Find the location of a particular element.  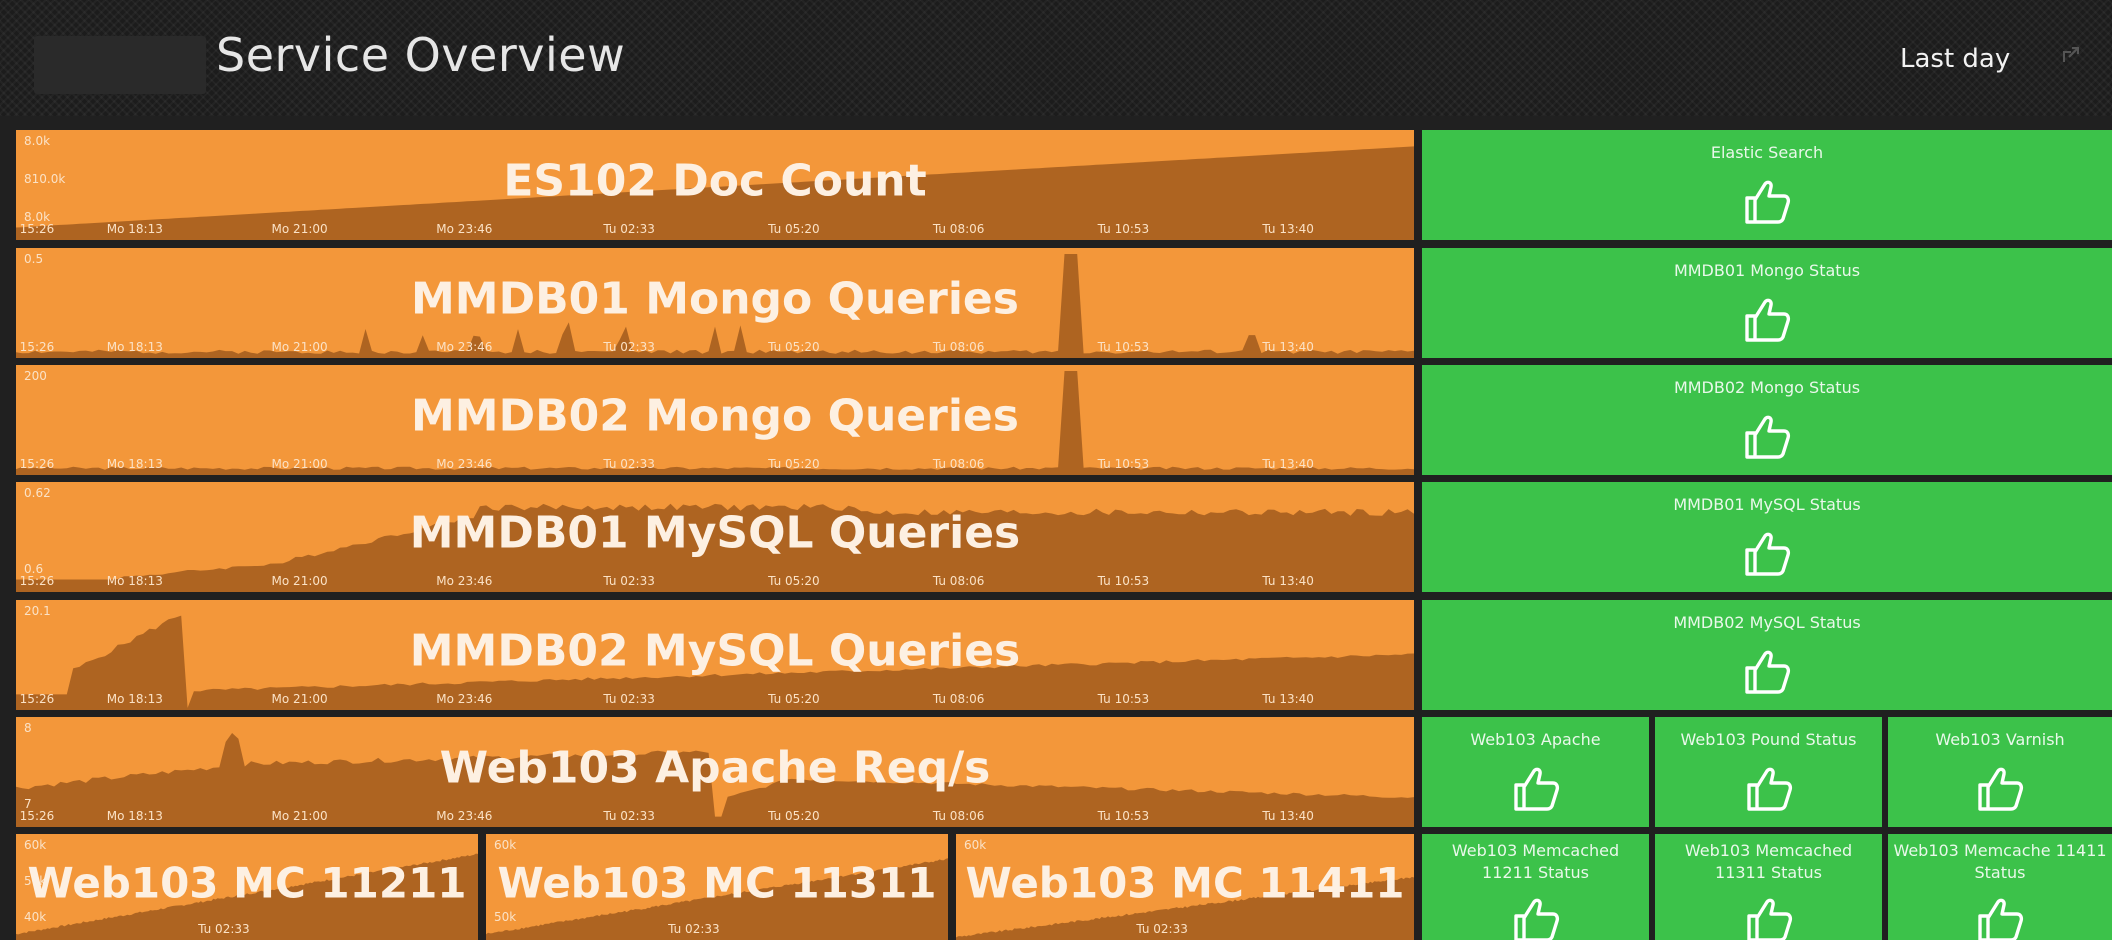

status-label: Web103 Memcache 11411 Status is located at coordinates (2000, 861).